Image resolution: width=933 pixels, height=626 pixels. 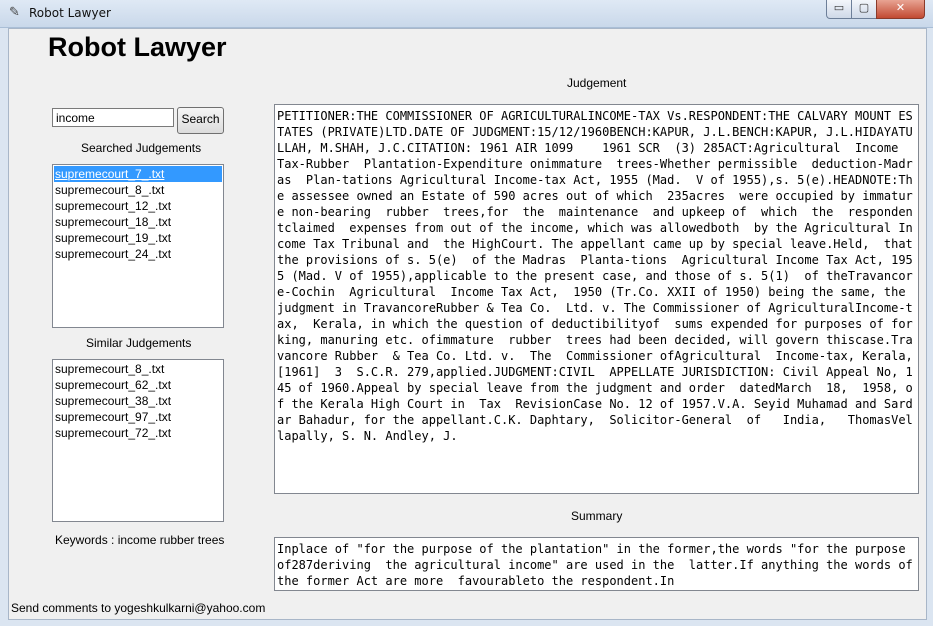 I want to click on searched-judgements-label: Searched Judgements, so click(x=141, y=148).